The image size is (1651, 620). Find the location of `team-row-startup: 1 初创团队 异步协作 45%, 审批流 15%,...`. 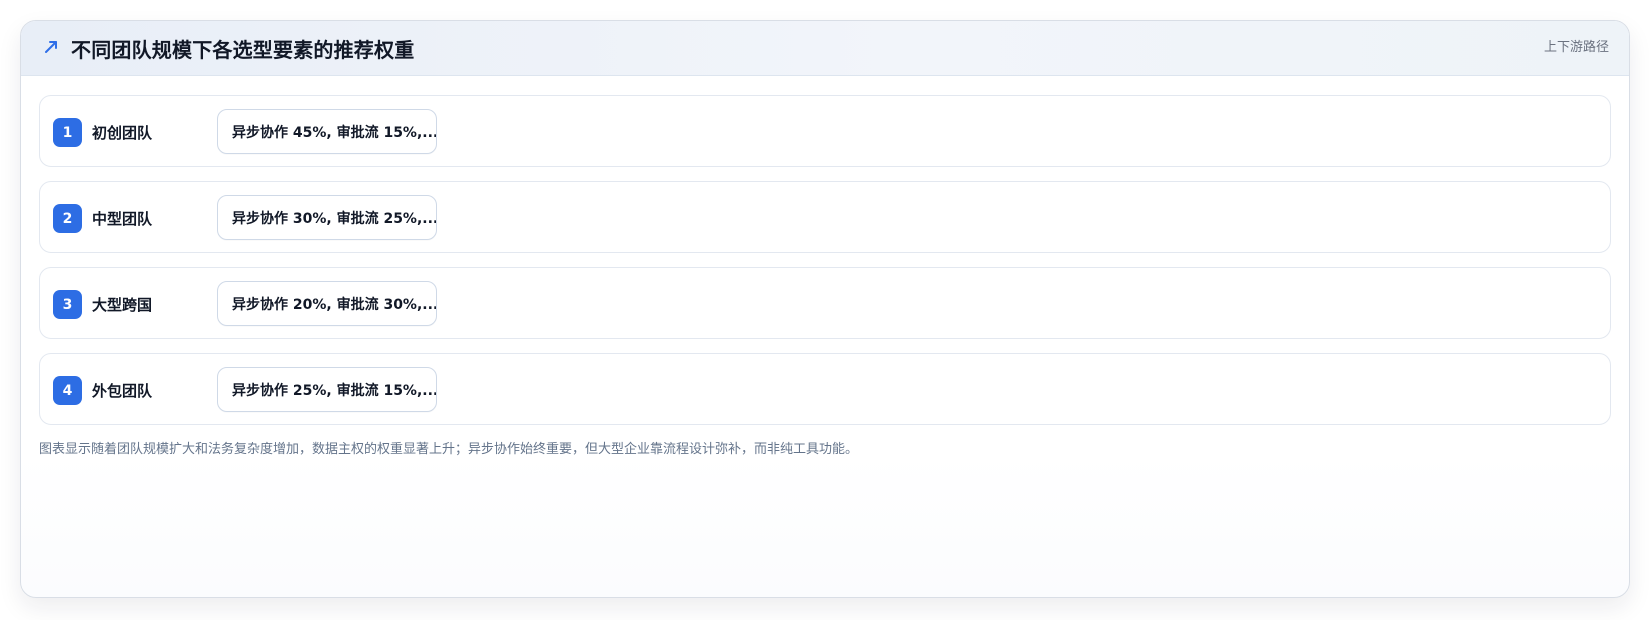

team-row-startup: 1 初创团队 异步协作 45%, 审批流 15%,... is located at coordinates (825, 131).